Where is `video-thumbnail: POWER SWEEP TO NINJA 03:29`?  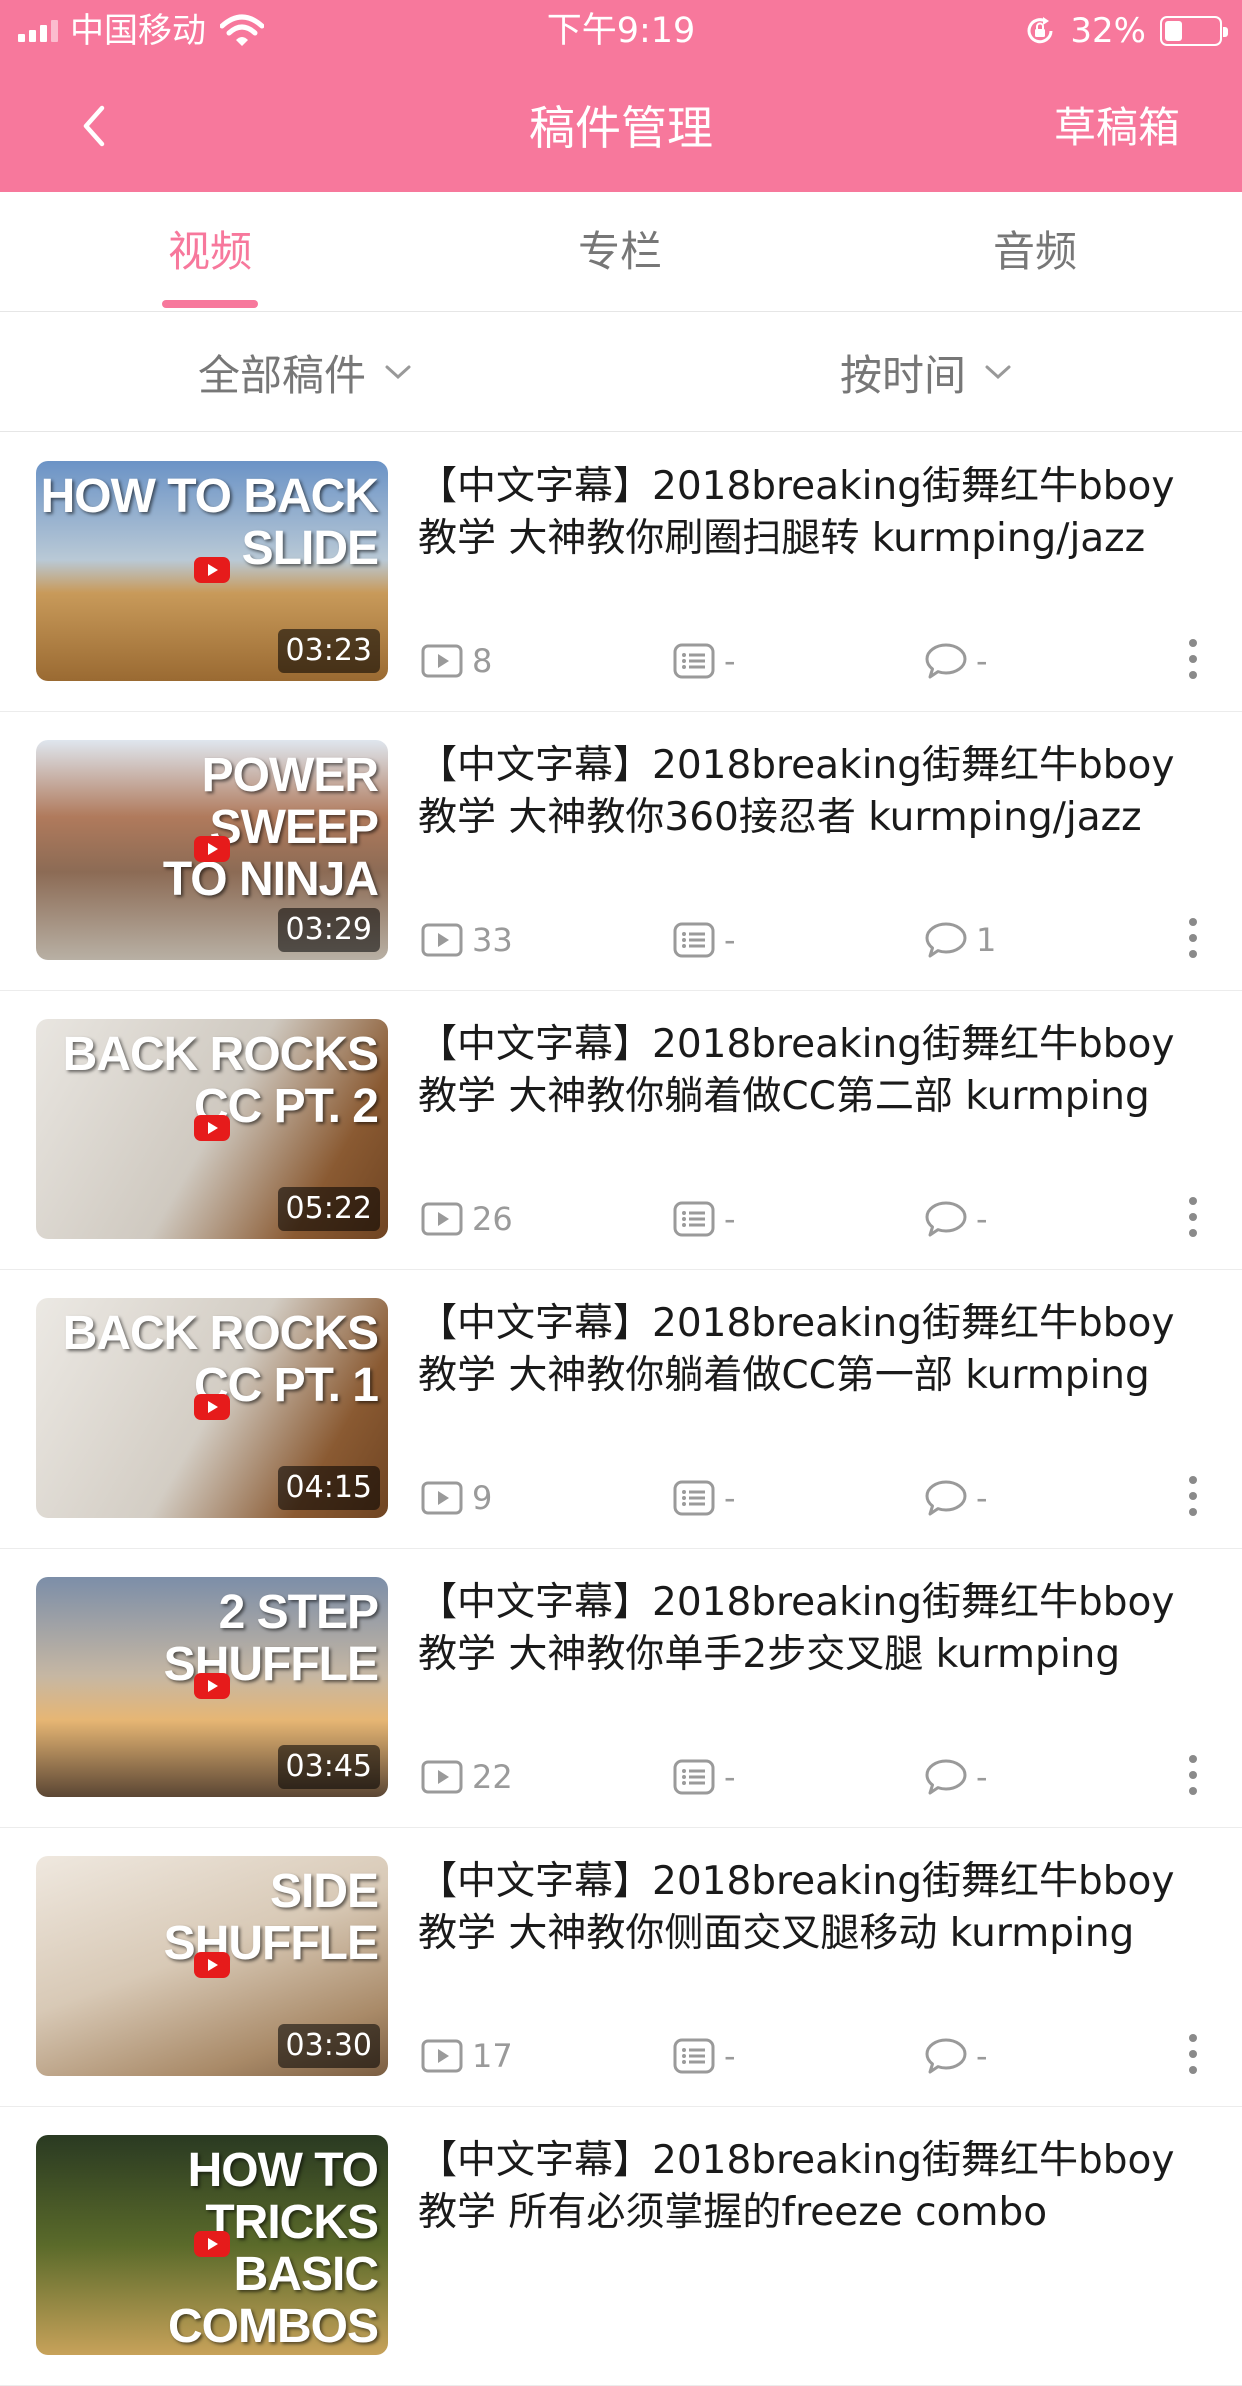
video-thumbnail: POWER SWEEP TO NINJA 03:29 is located at coordinates (212, 850).